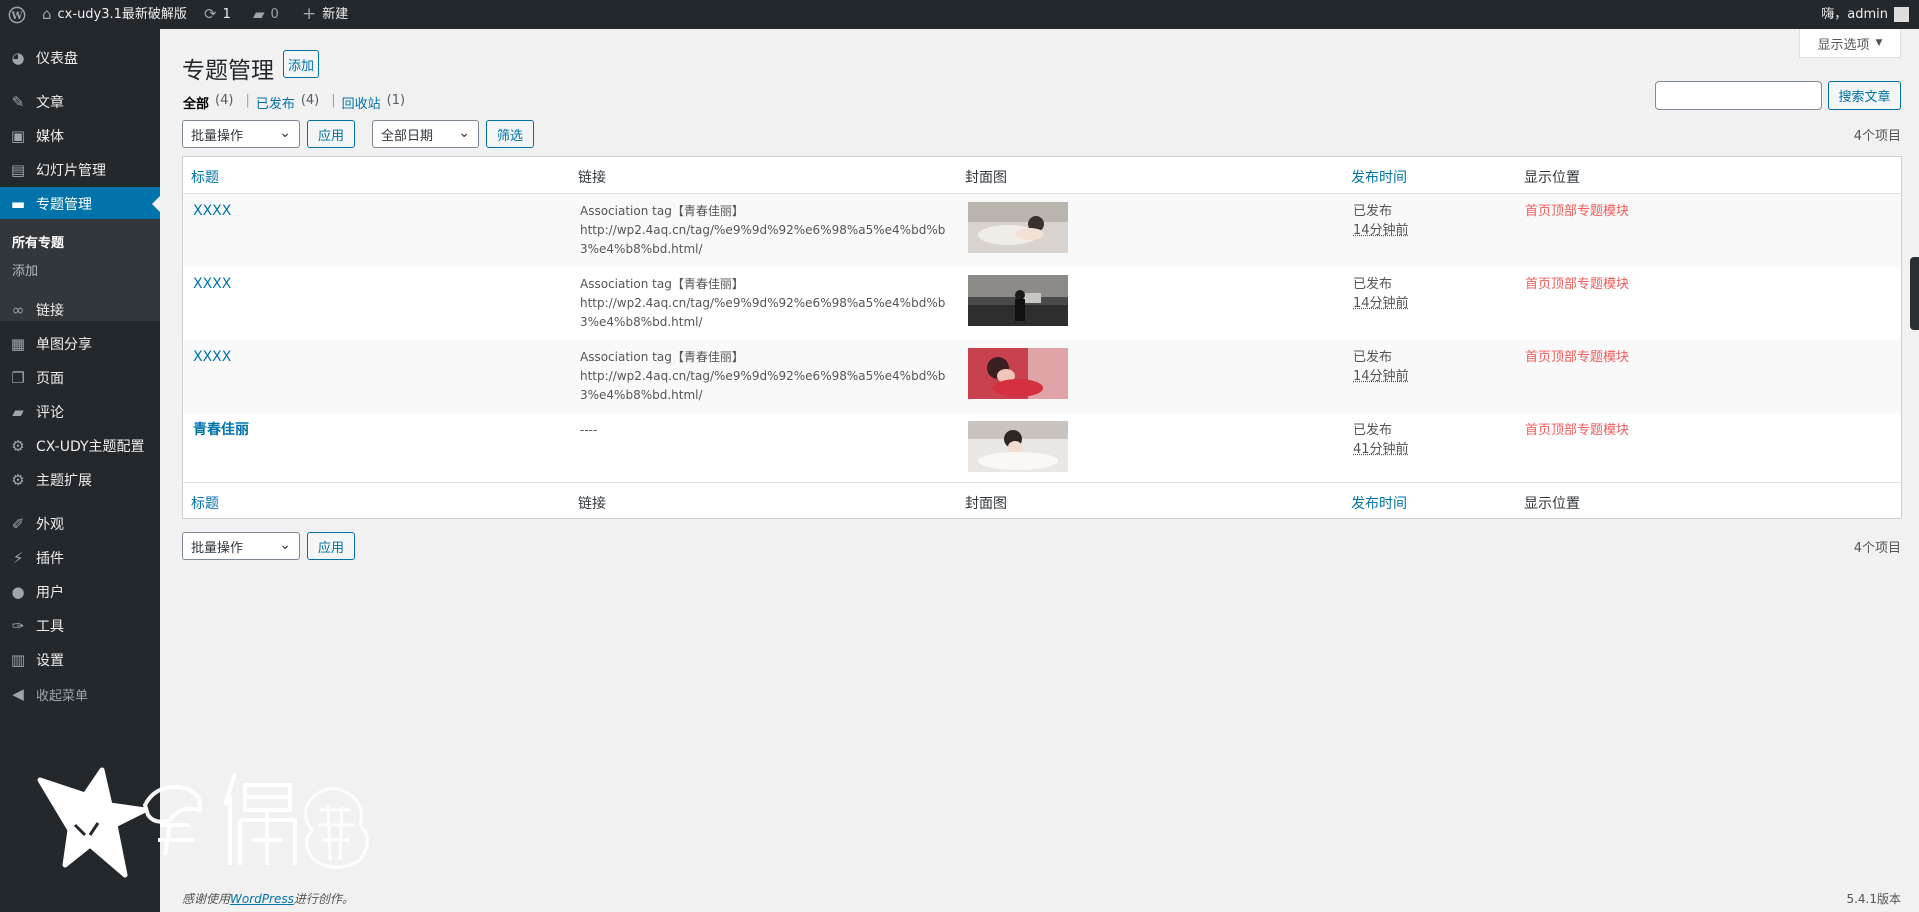 Image resolution: width=1919 pixels, height=912 pixels. I want to click on search-posts-button: 搜索文章, so click(1864, 95).